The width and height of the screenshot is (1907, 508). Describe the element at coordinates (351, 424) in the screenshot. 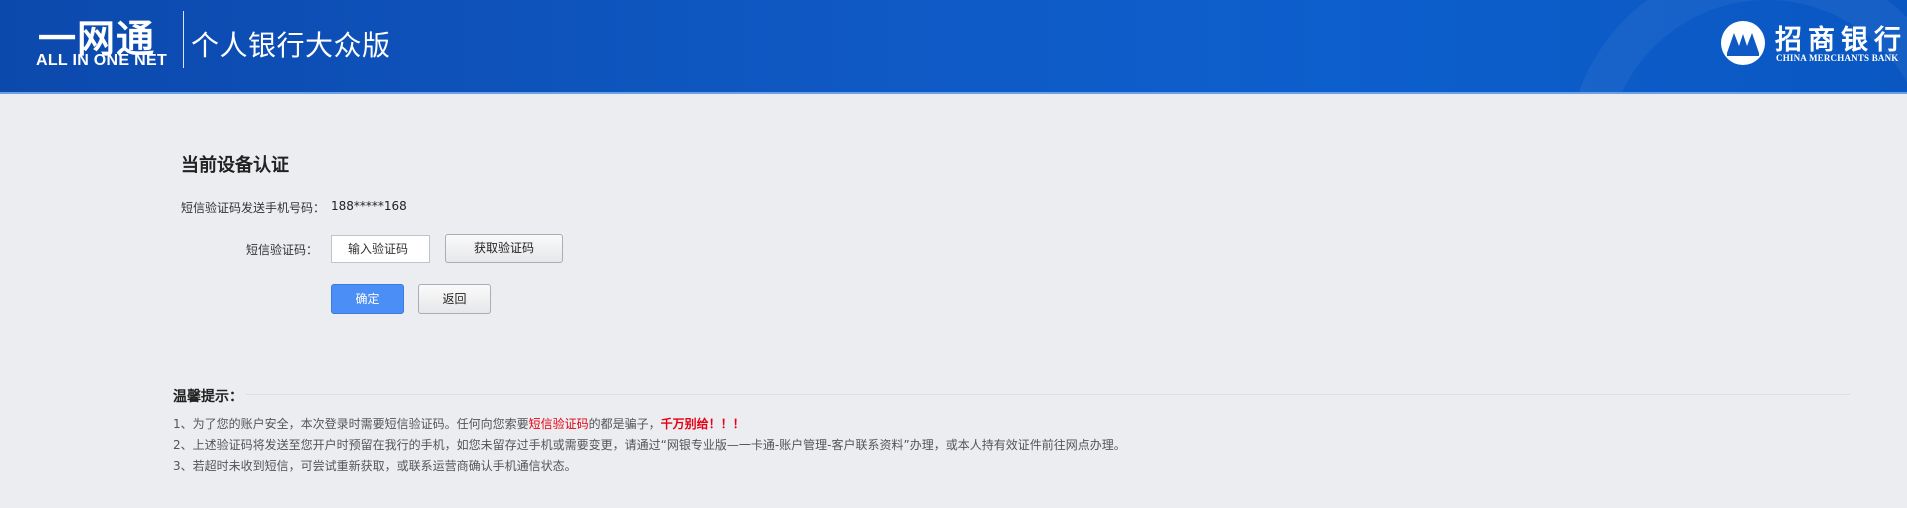

I see `tip1-text: 1、为了您的账户安全，本次登录时需要短信验证码。任何向您索要` at that location.